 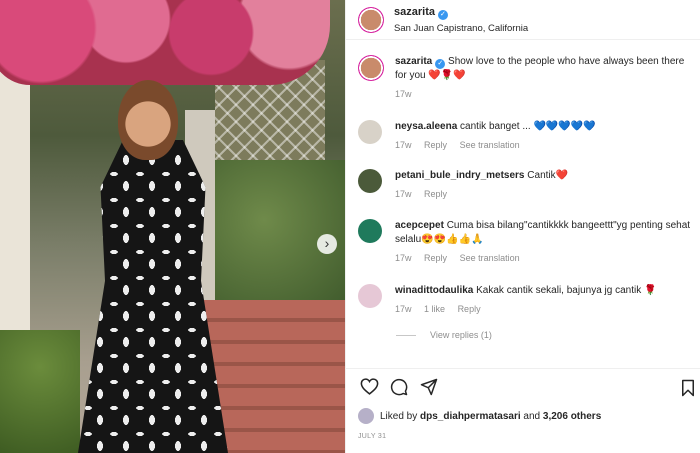 I want to click on liker-username: dps_diahpermatasari, so click(x=470, y=416).